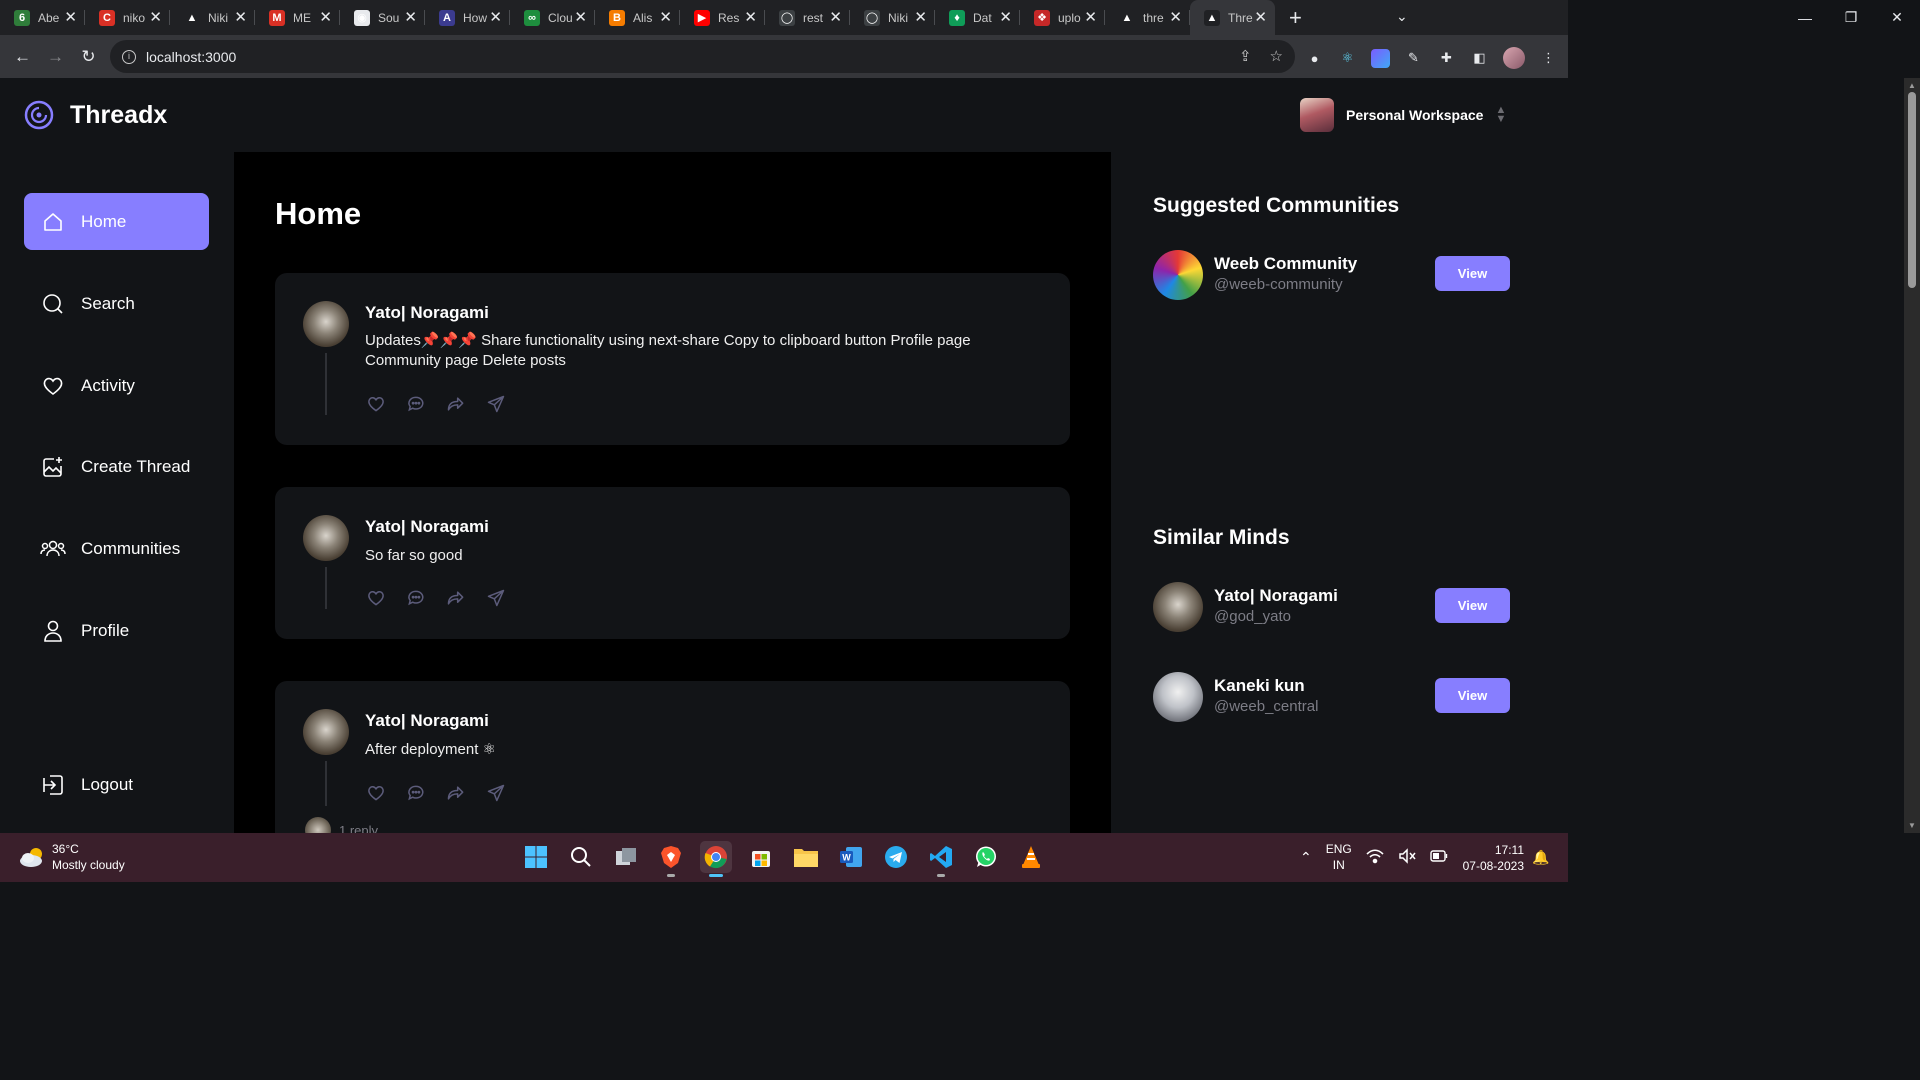  Describe the element at coordinates (671, 859) in the screenshot. I see `brave-browser-icon` at that location.